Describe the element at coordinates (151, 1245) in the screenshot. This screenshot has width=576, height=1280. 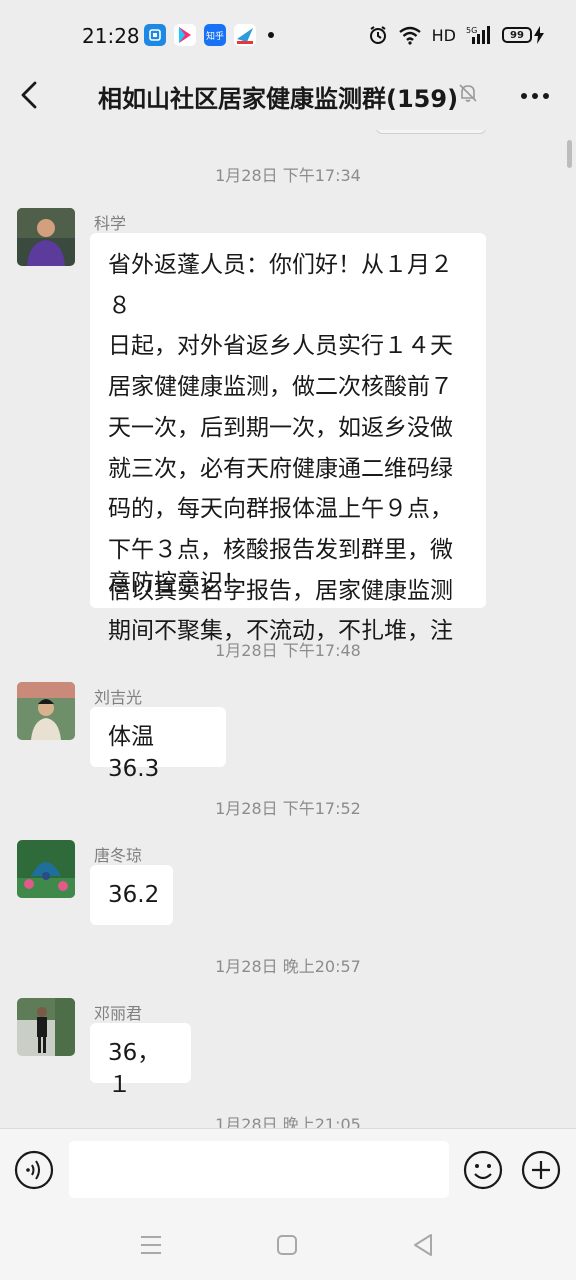
I see `menu-icon` at that location.